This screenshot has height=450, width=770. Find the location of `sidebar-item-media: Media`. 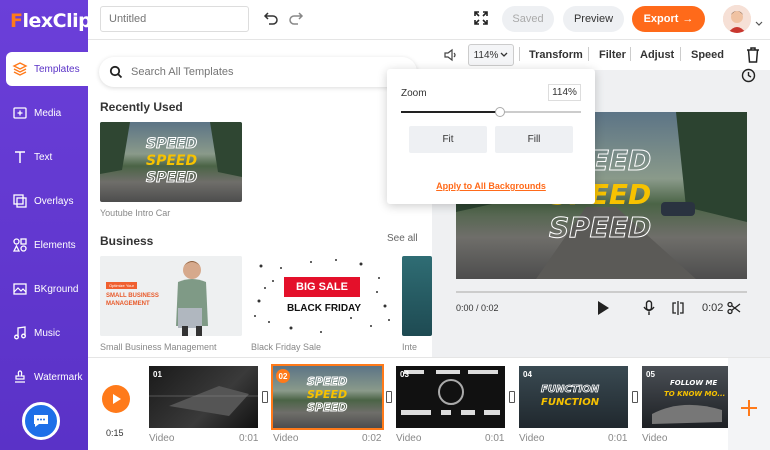

sidebar-item-media: Media is located at coordinates (46, 113).